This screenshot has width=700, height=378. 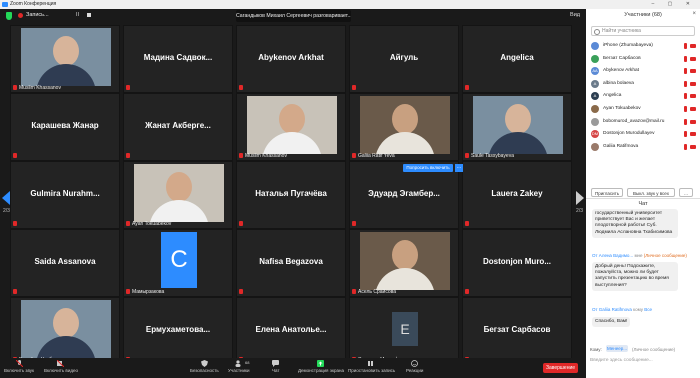 I want to click on end-meeting-button: Завершение, so click(x=560, y=368).